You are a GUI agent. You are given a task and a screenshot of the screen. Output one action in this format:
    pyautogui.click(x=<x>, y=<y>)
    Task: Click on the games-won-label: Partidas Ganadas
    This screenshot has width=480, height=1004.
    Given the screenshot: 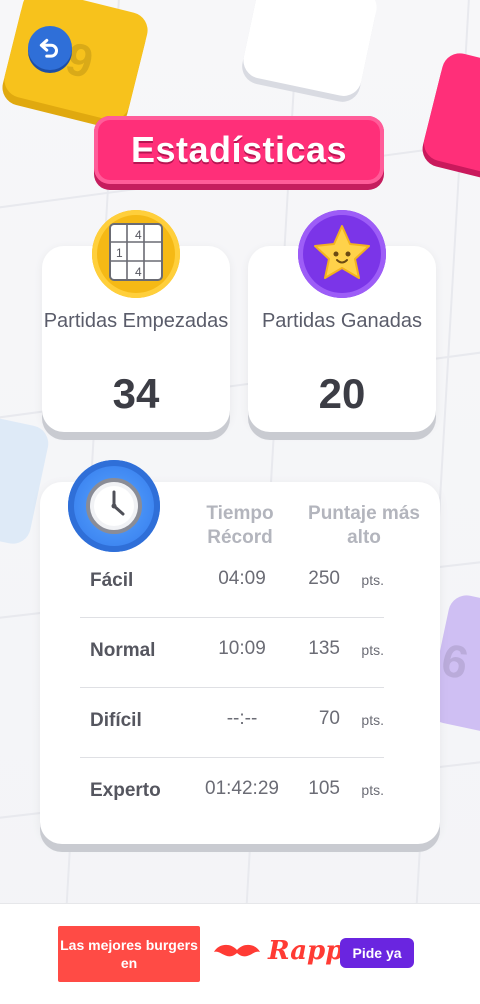 What is the action you would take?
    pyautogui.click(x=342, y=321)
    